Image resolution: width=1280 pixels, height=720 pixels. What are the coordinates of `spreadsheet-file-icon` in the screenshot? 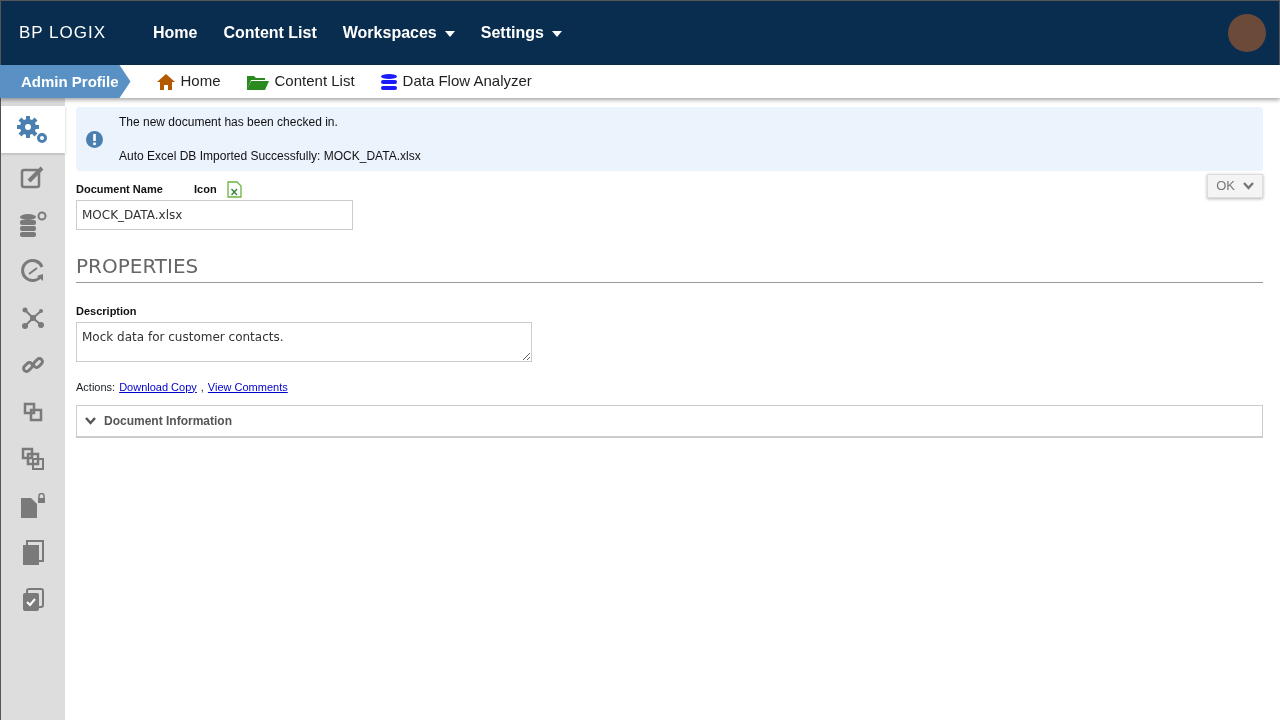 It's located at (234, 189).